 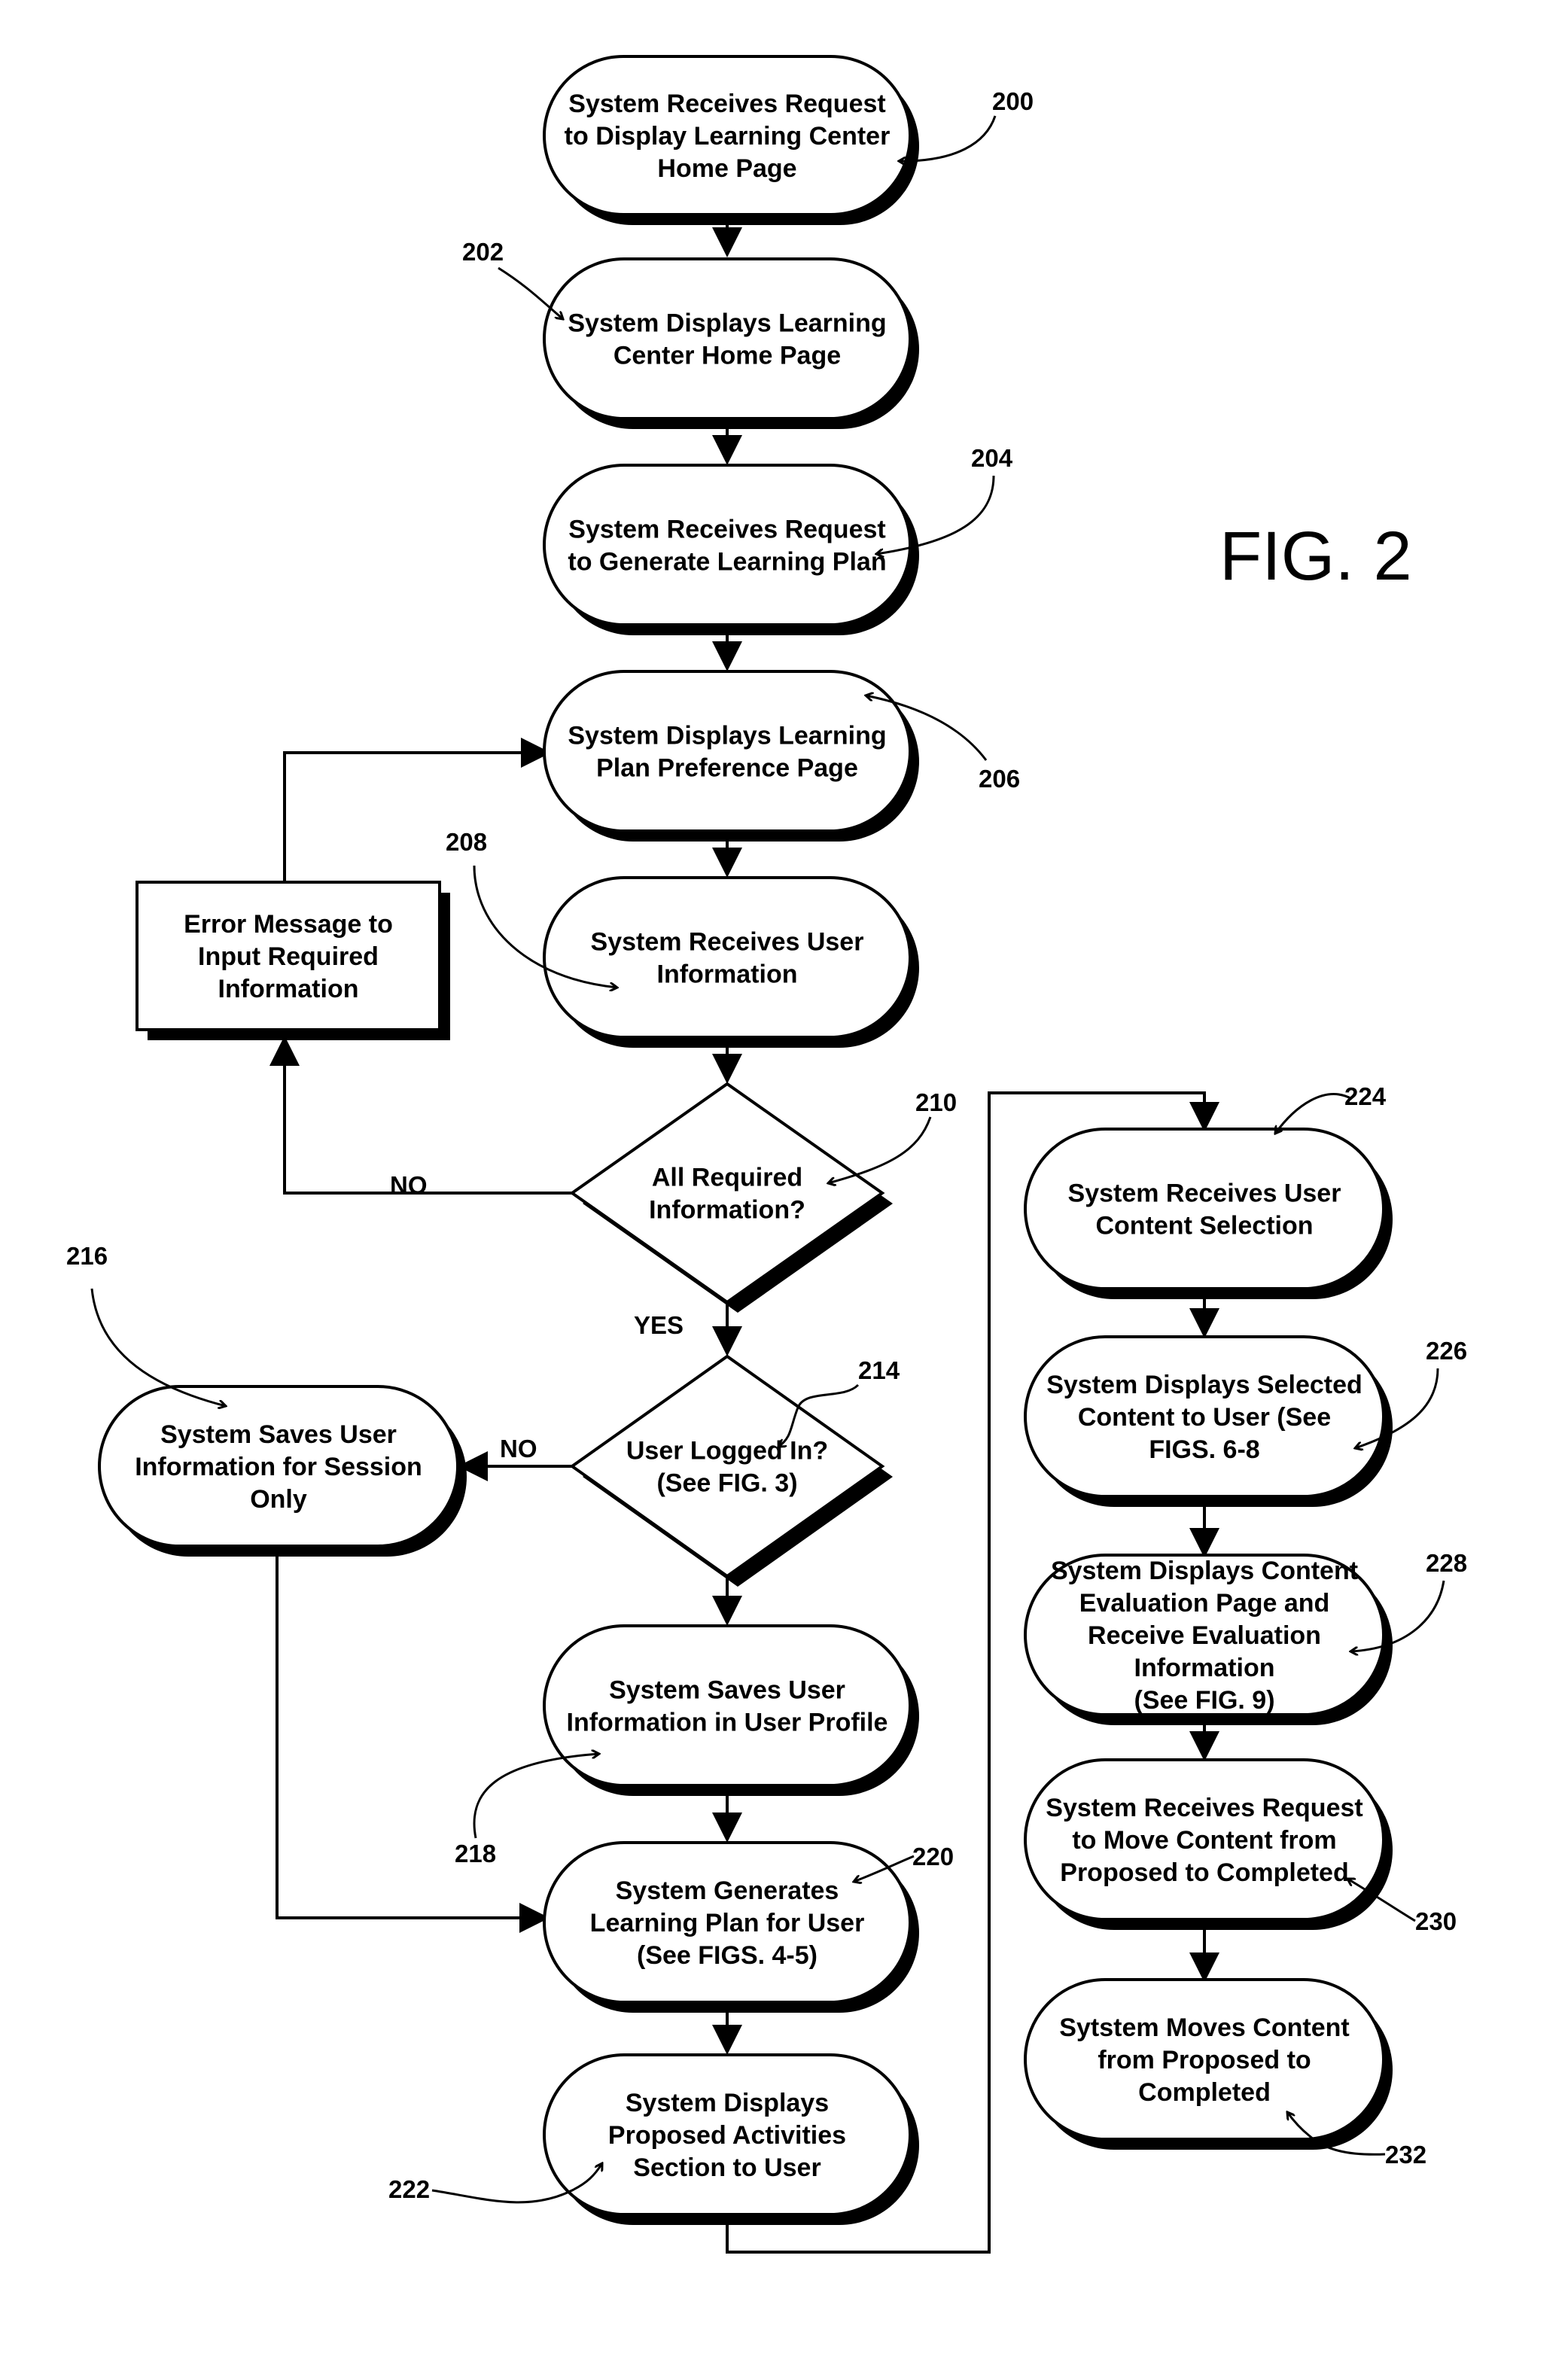 What do you see at coordinates (421, 1115) in the screenshot?
I see `connector-210-error-no` at bounding box center [421, 1115].